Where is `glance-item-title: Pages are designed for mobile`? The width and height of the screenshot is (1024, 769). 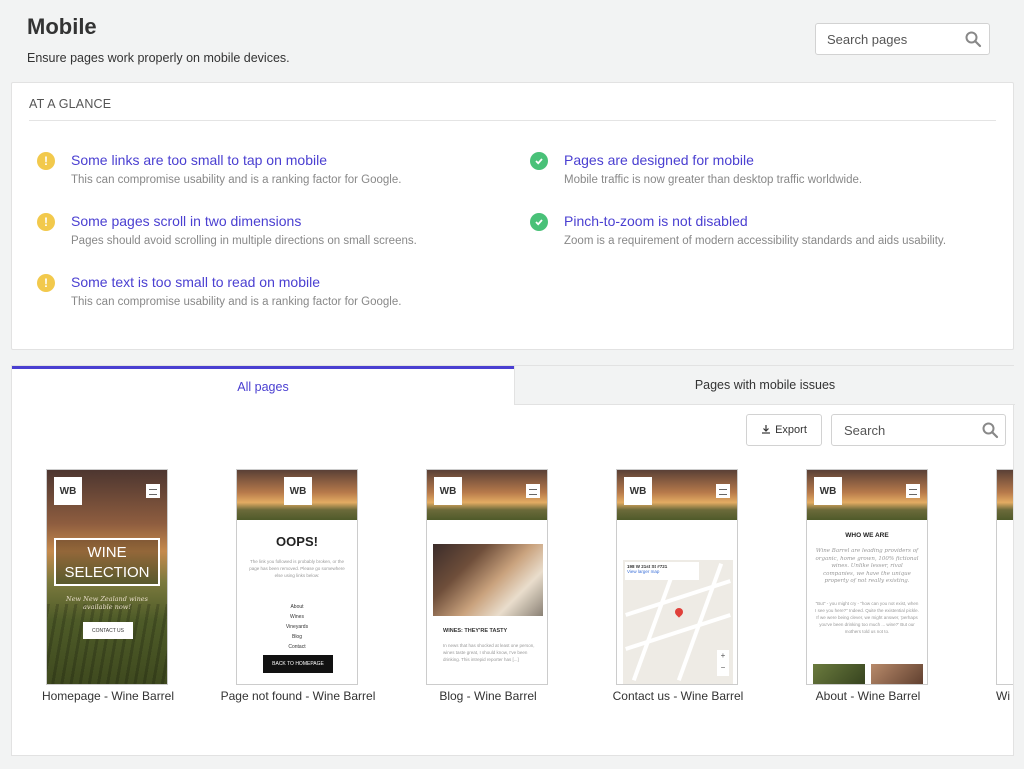
glance-item-title: Pages are designed for mobile is located at coordinates (659, 160).